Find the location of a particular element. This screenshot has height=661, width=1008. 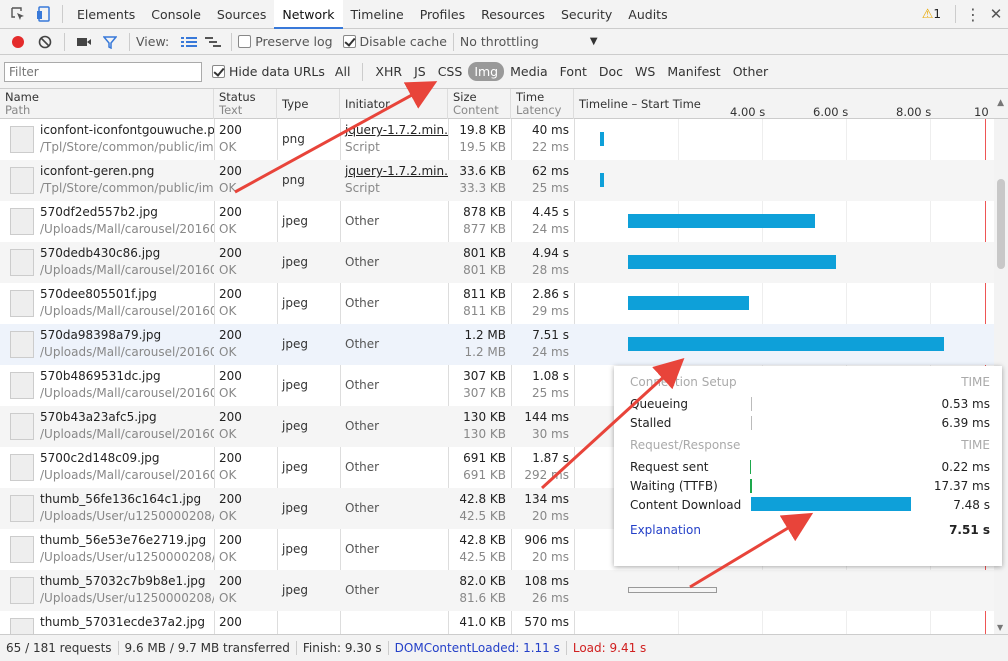

filter-other: Other is located at coordinates (751, 71).